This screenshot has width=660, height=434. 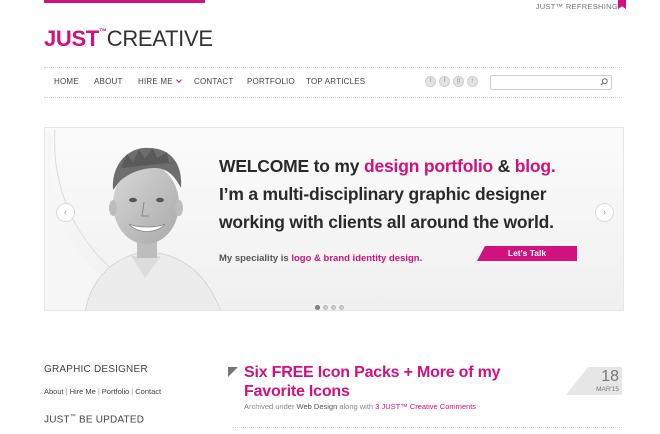 What do you see at coordinates (535, 166) in the screenshot?
I see `headline-blog: blog.` at bounding box center [535, 166].